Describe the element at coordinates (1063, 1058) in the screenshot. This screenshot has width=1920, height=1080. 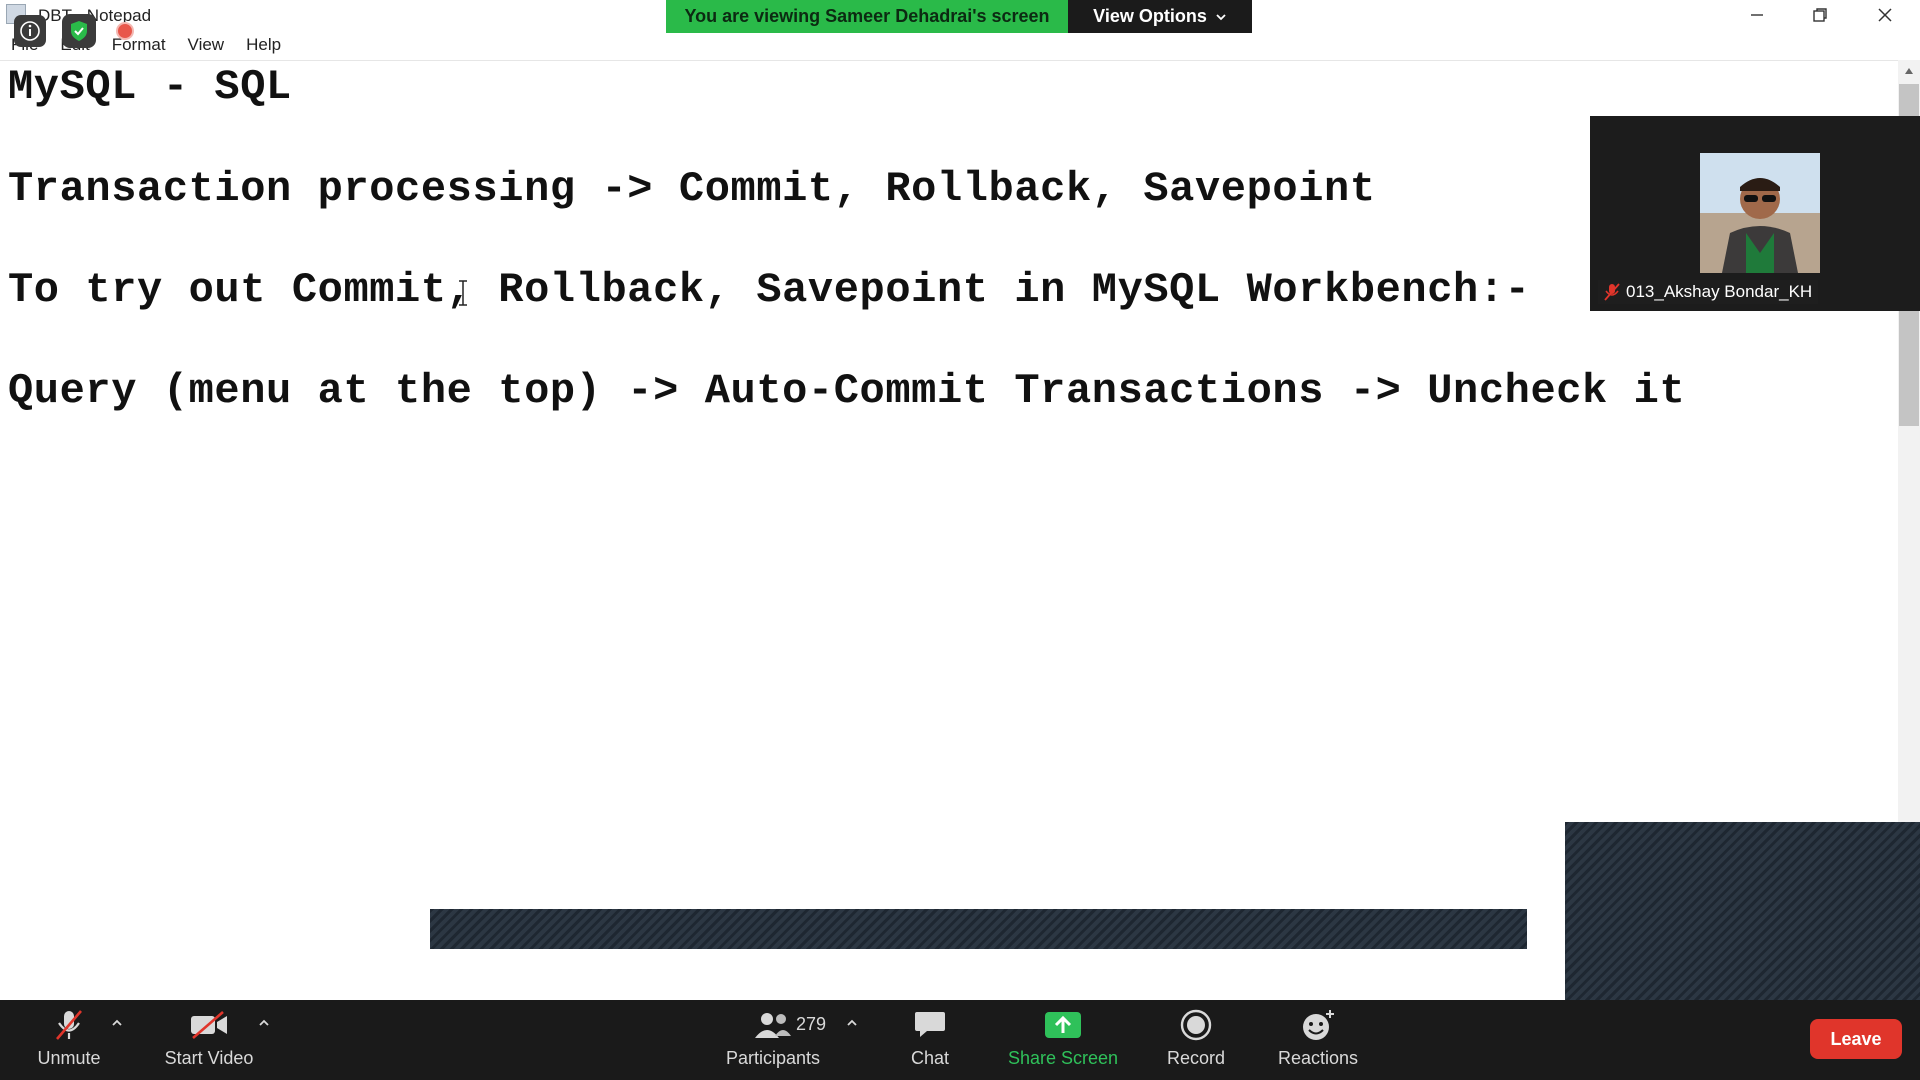
I see `share-screen-label: Share Screen` at that location.